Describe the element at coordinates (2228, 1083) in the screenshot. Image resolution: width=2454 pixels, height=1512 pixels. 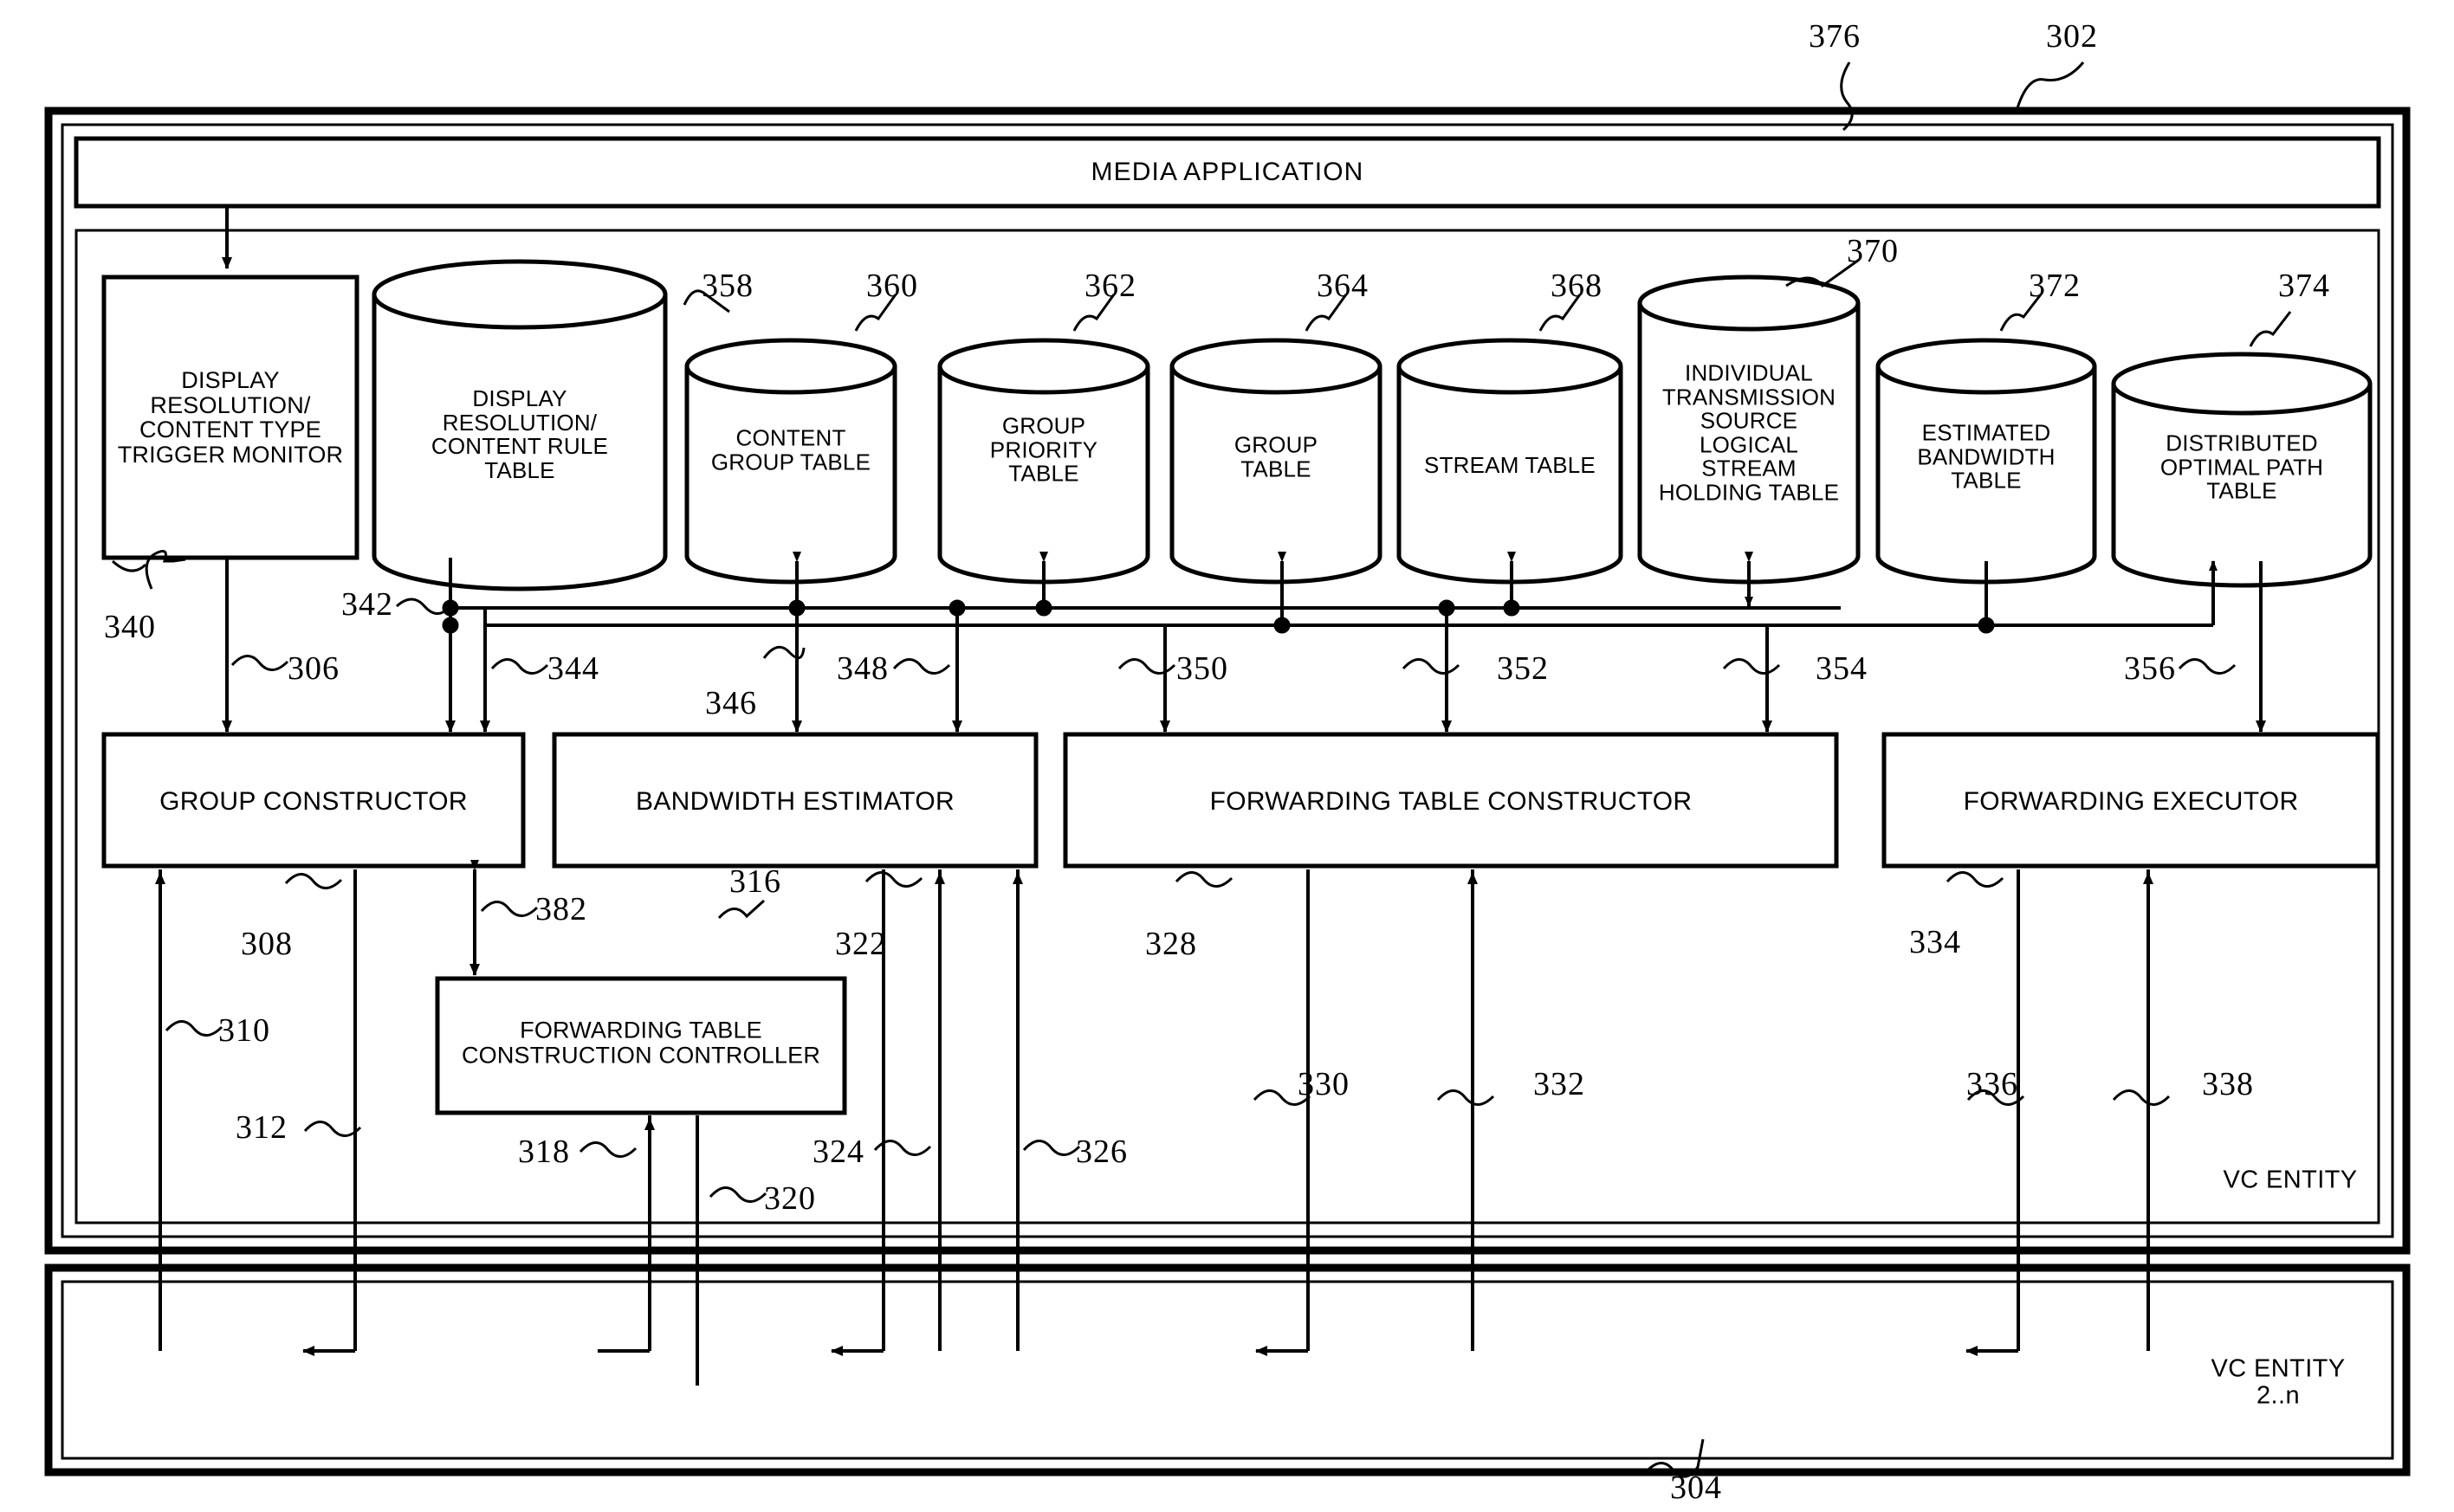
I see `ref-num-338: 338` at that location.